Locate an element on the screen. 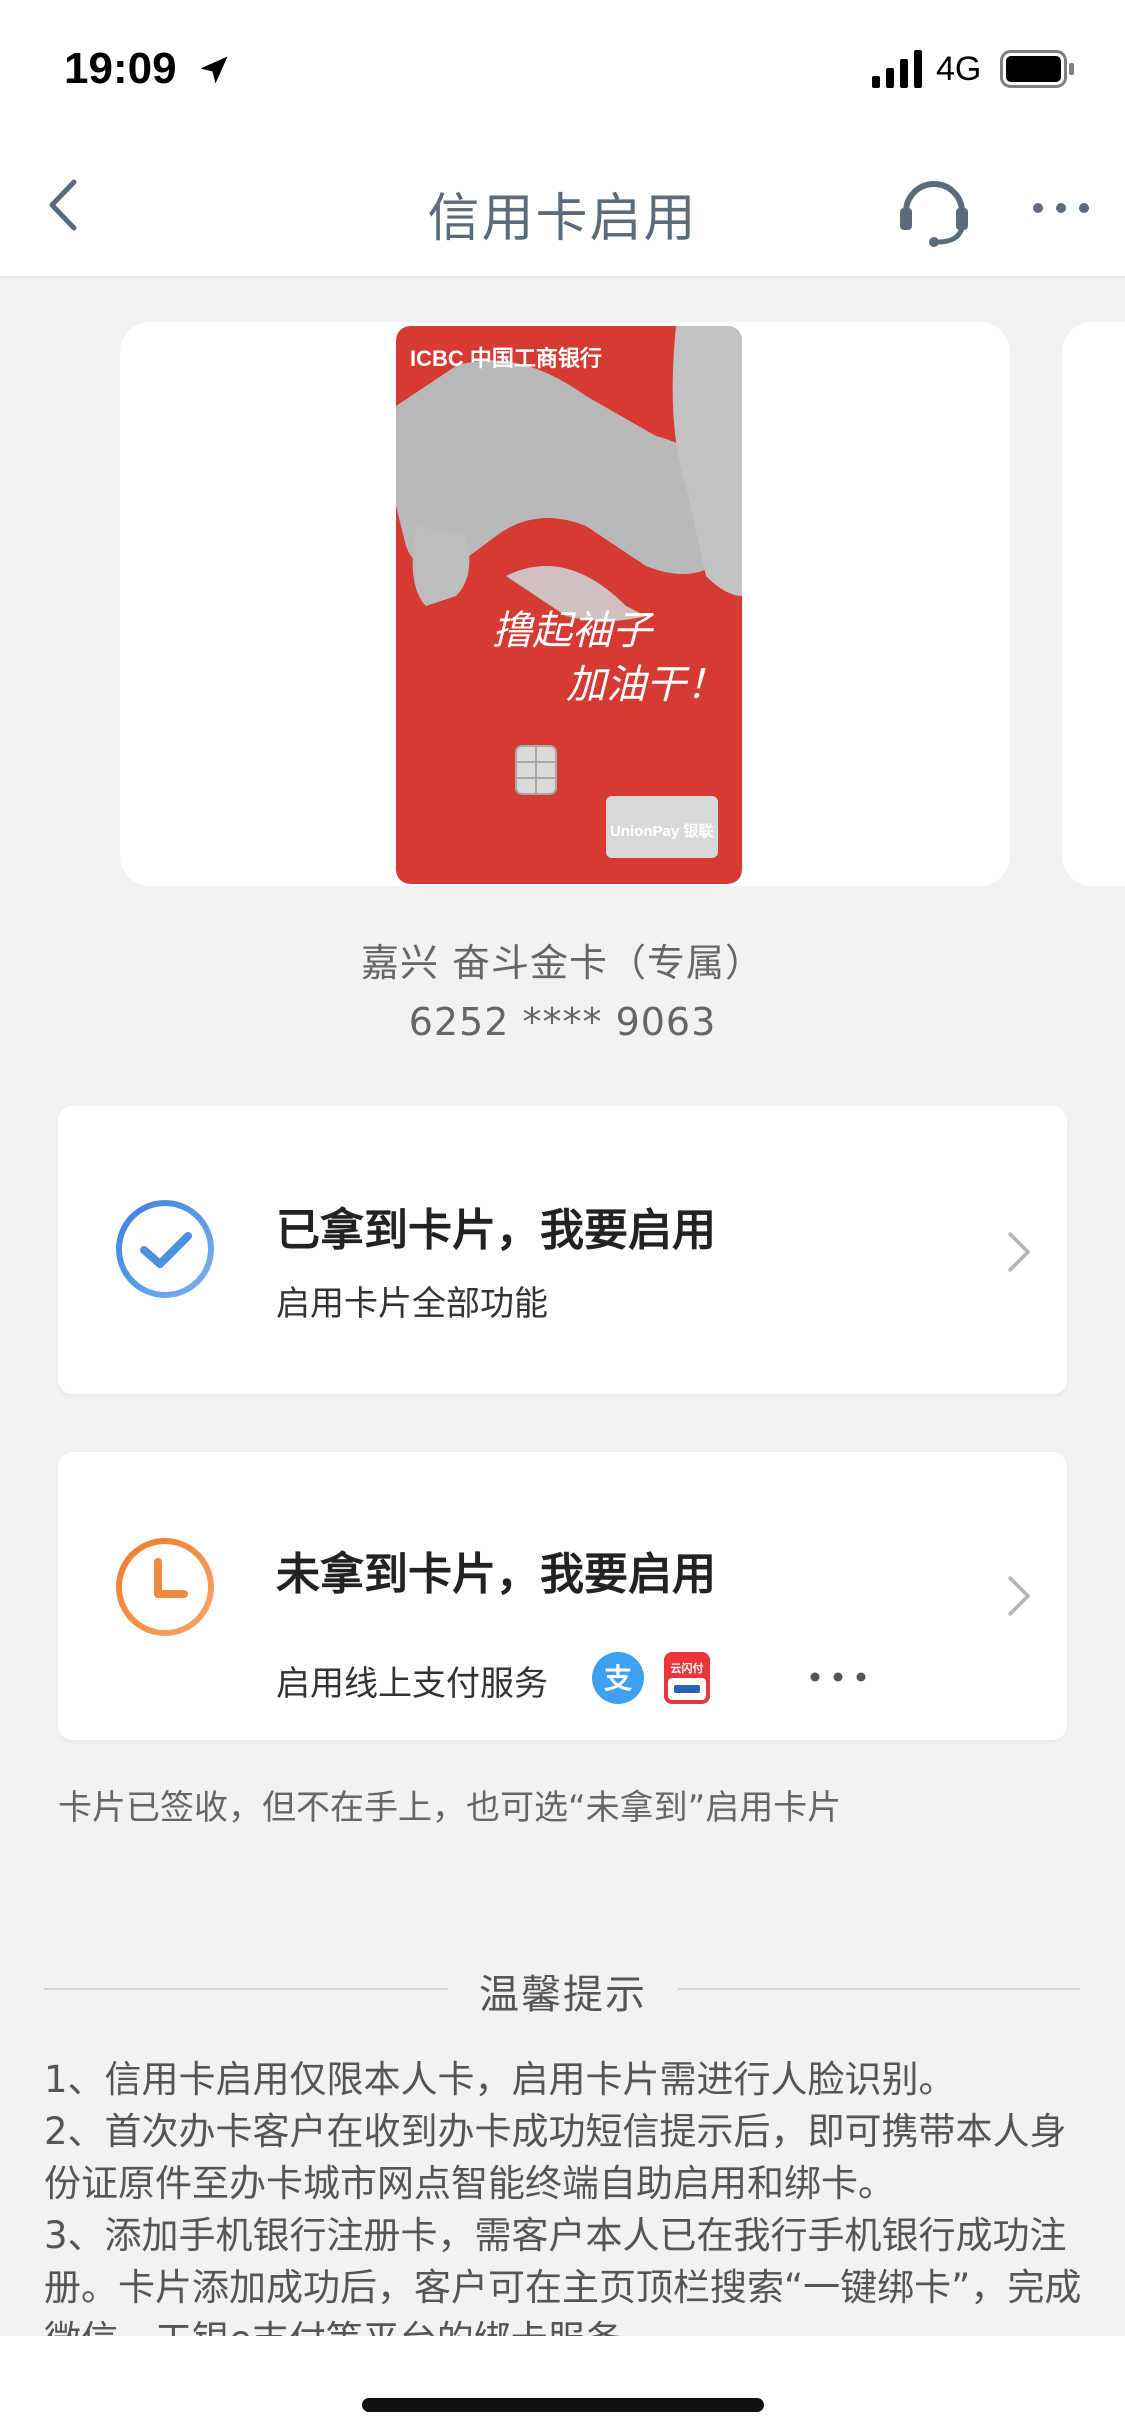 Image resolution: width=1125 pixels, height=2435 pixels. nav-bar: 信用卡启用 is located at coordinates (562, 209).